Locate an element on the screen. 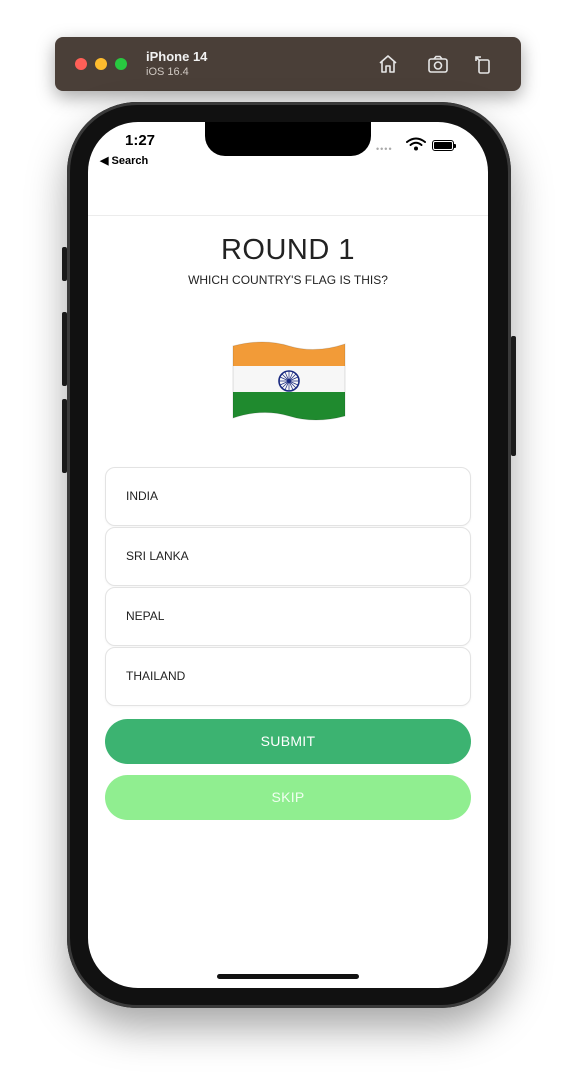  rotate-icon is located at coordinates (483, 64).